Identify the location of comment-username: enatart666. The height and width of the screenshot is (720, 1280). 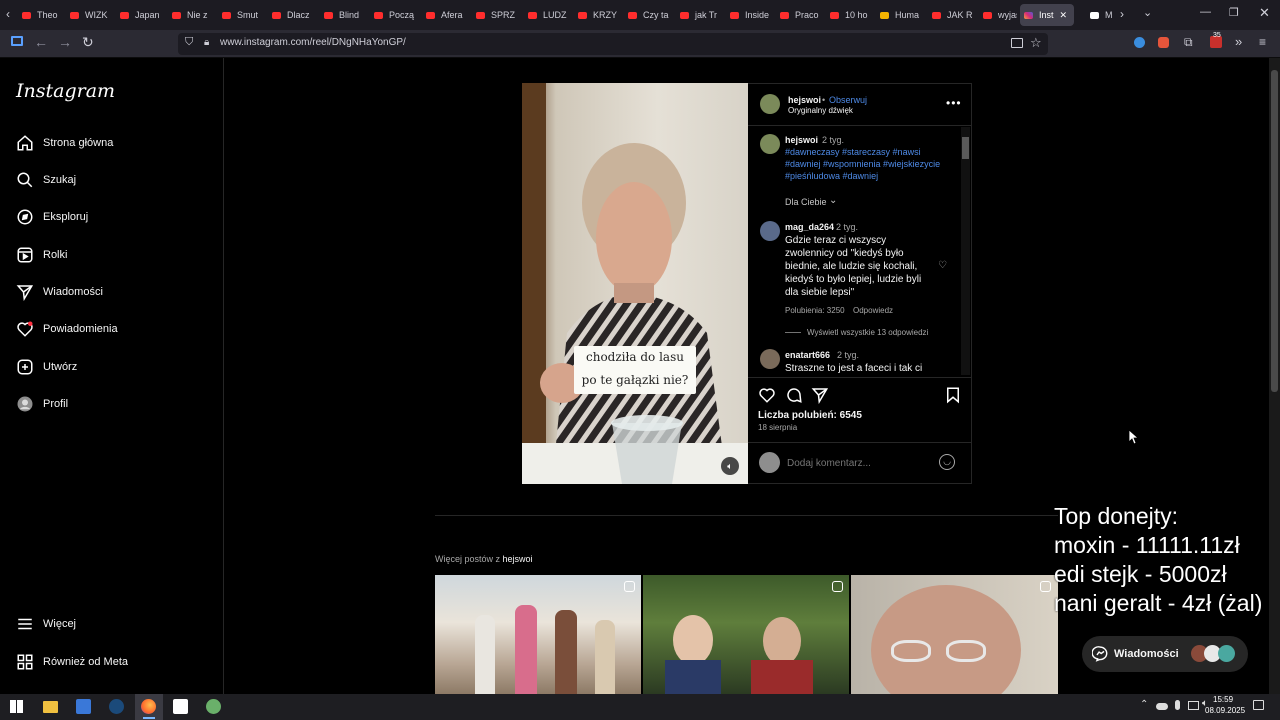
(807, 355).